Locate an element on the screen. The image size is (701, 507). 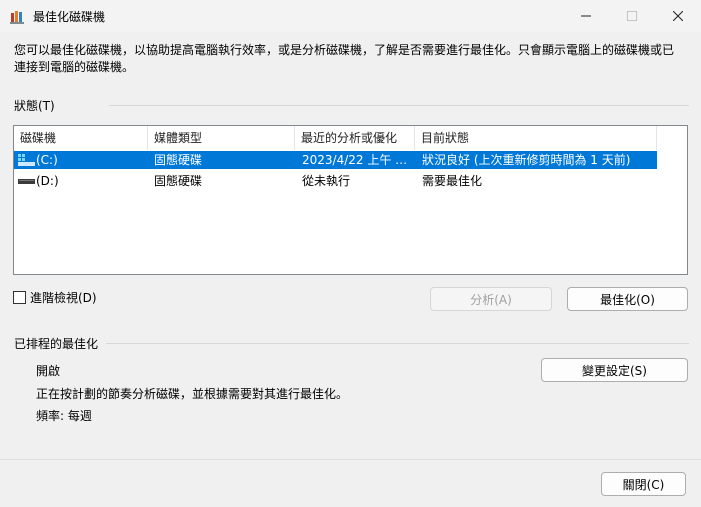
schedule-section-label: 已排程的最佳化 is located at coordinates (56, 344).